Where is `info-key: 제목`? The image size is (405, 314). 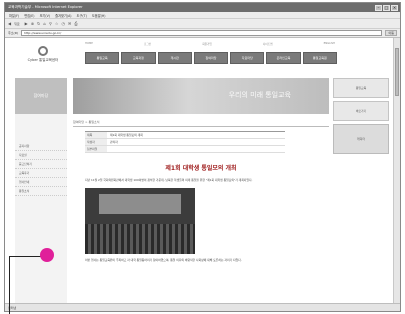 info-key: 제목 is located at coordinates (96, 135).